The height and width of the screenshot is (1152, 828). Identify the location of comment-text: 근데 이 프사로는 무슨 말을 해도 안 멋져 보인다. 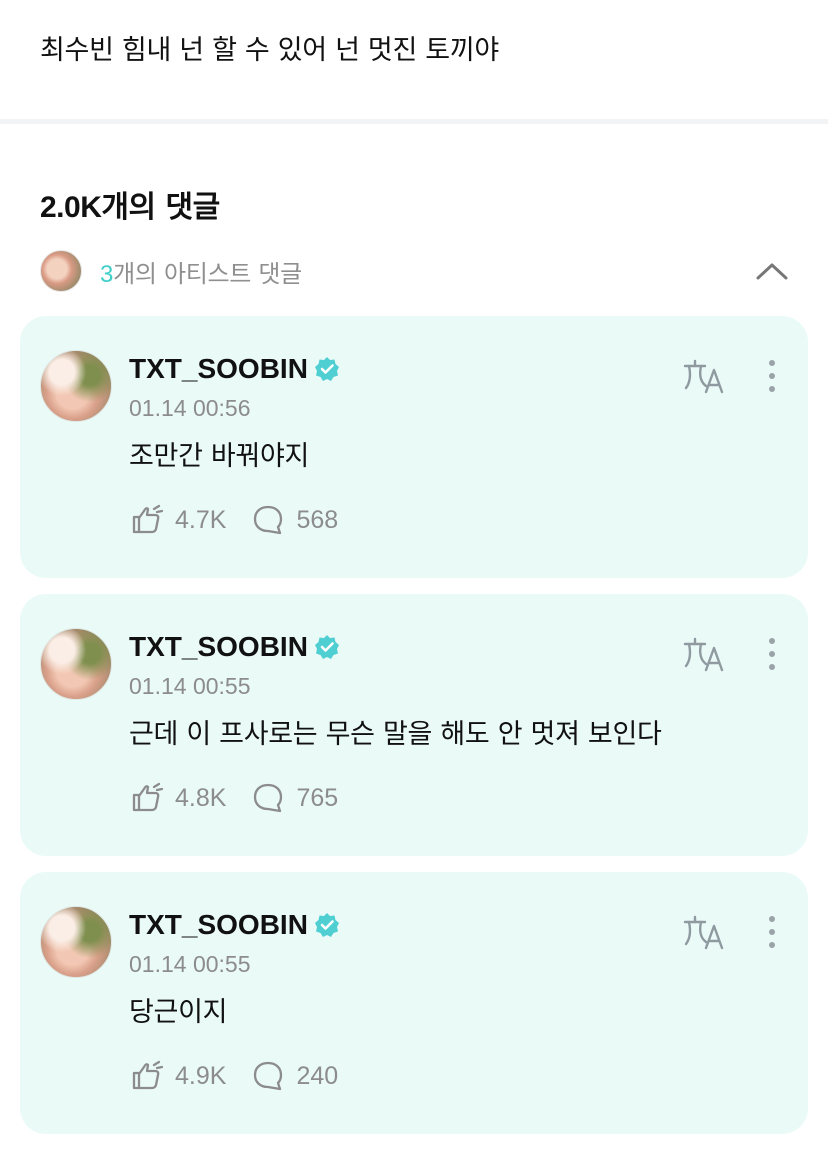
(395, 734).